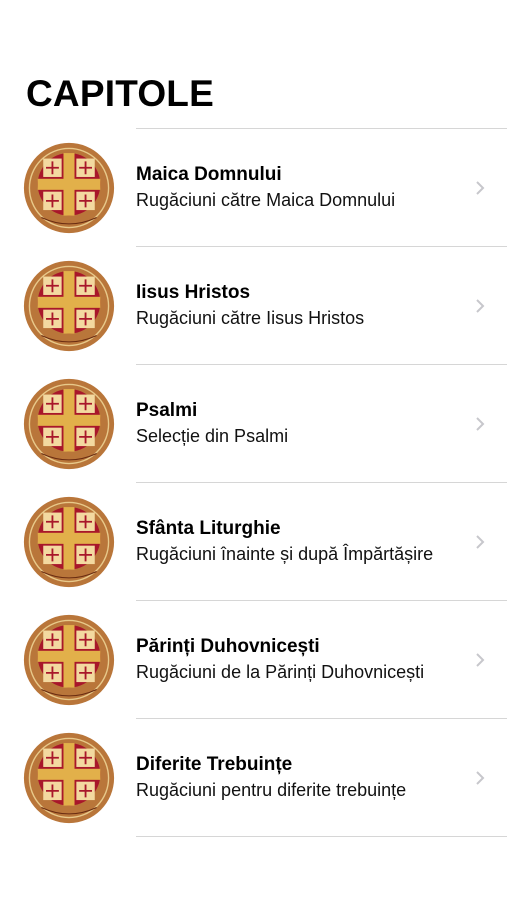 This screenshot has height=900, width=507. Describe the element at coordinates (212, 436) in the screenshot. I see `chapter-subtitle: Selecție din Psalmi` at that location.